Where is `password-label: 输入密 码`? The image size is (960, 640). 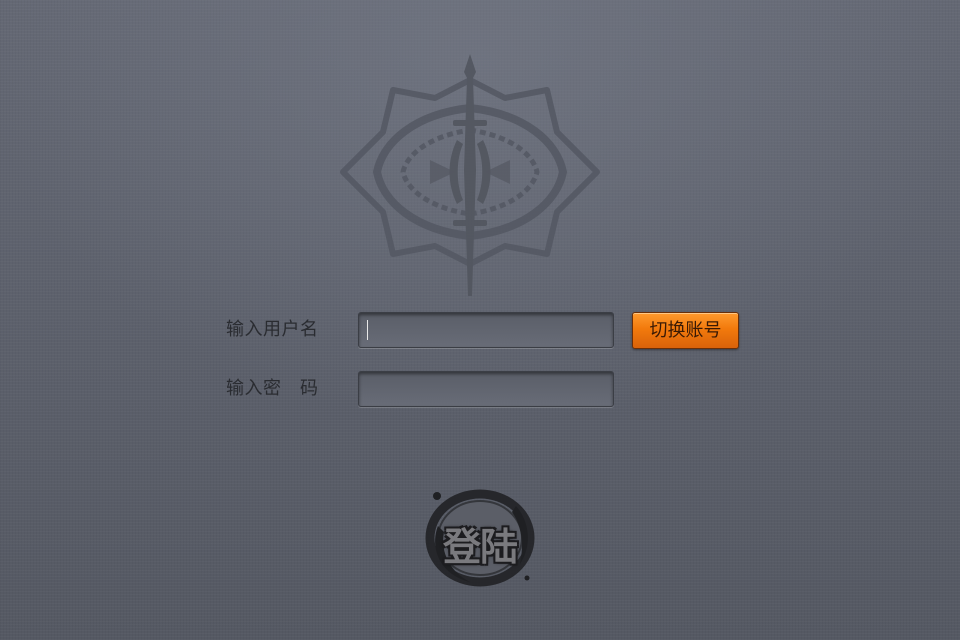
password-label: 输入密 码 is located at coordinates (272, 388).